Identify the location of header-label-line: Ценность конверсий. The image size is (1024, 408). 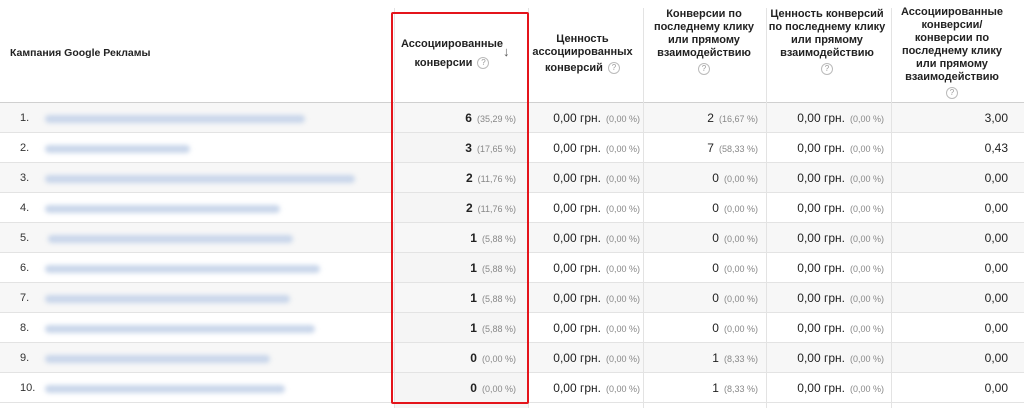
(827, 14).